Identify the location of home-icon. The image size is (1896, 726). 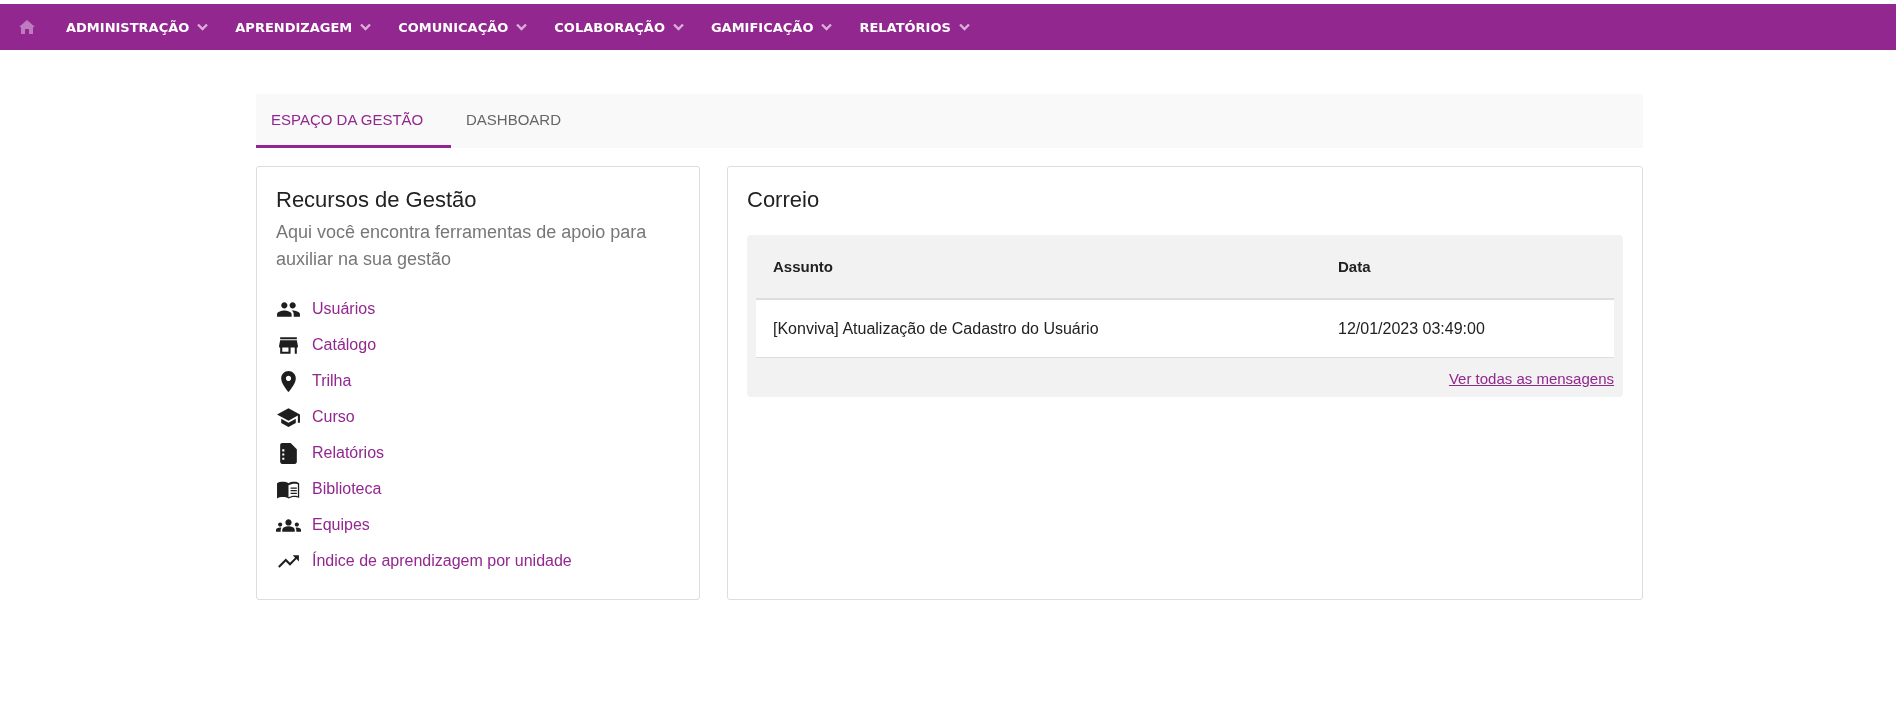
(27, 27).